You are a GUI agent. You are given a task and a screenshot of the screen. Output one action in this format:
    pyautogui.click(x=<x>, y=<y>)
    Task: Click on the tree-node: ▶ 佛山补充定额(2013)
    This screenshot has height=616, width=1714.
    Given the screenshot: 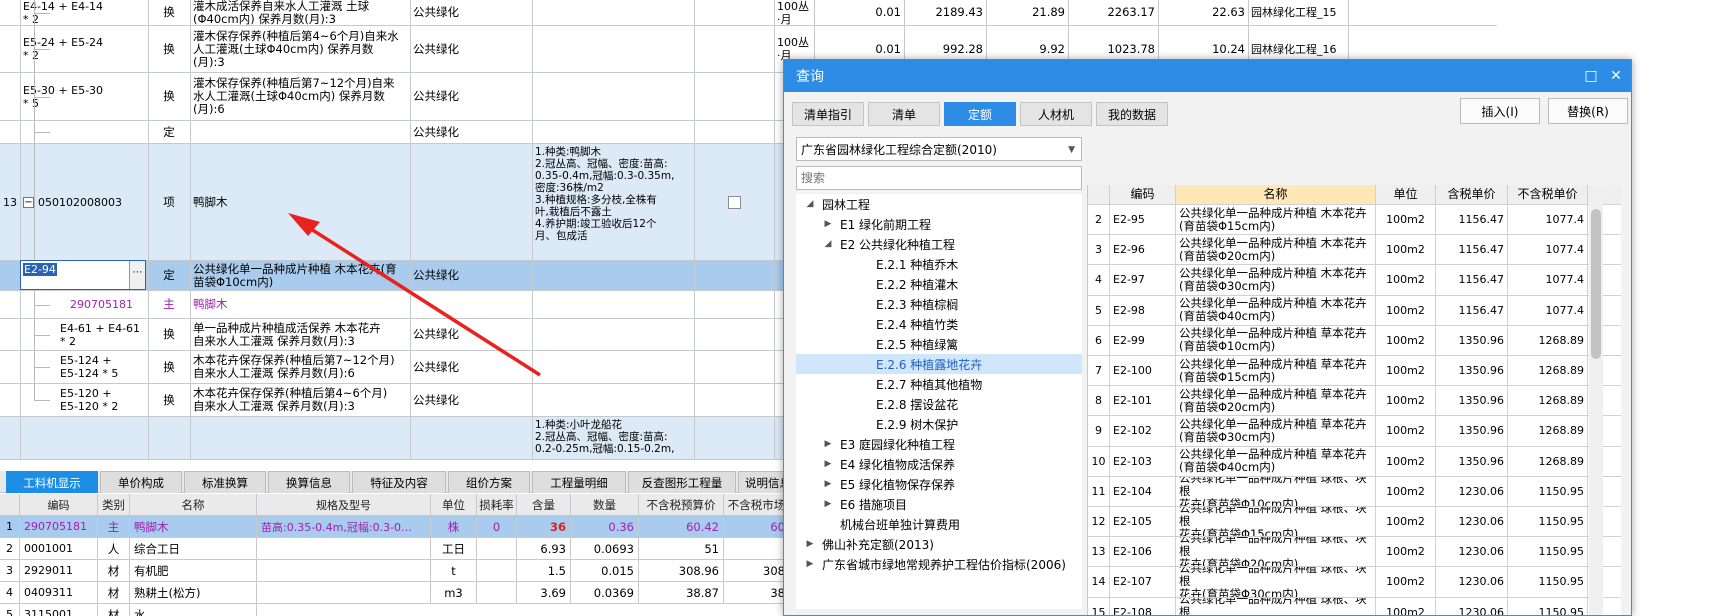 What is the action you would take?
    pyautogui.click(x=939, y=544)
    